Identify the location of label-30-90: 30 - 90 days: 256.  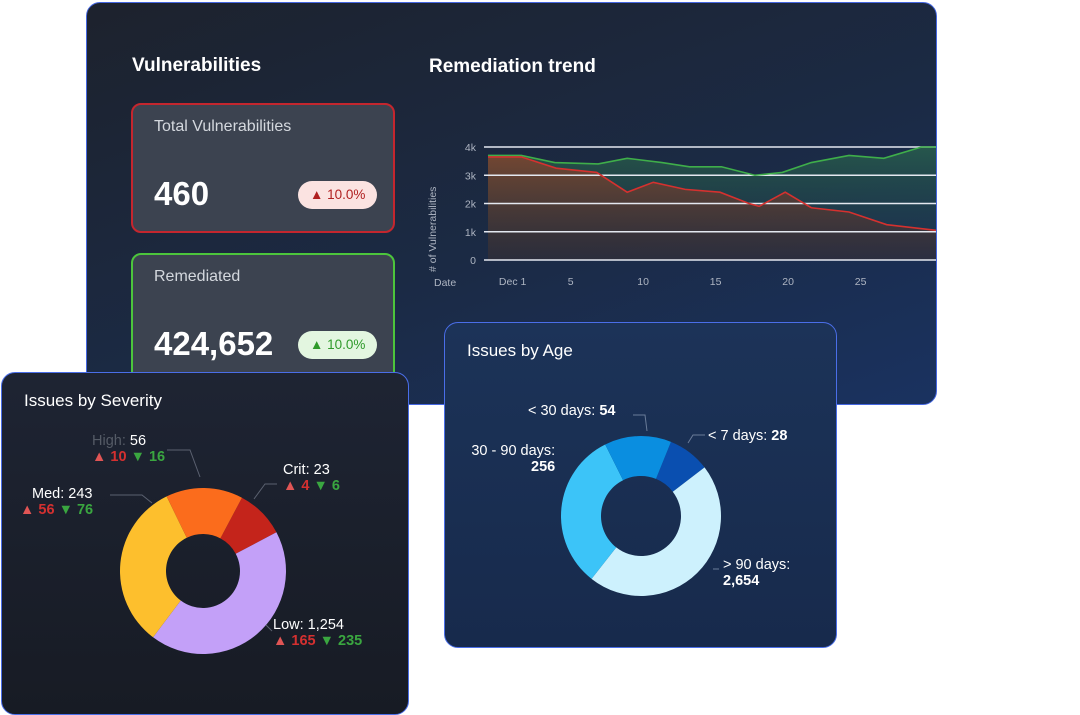
(513, 459).